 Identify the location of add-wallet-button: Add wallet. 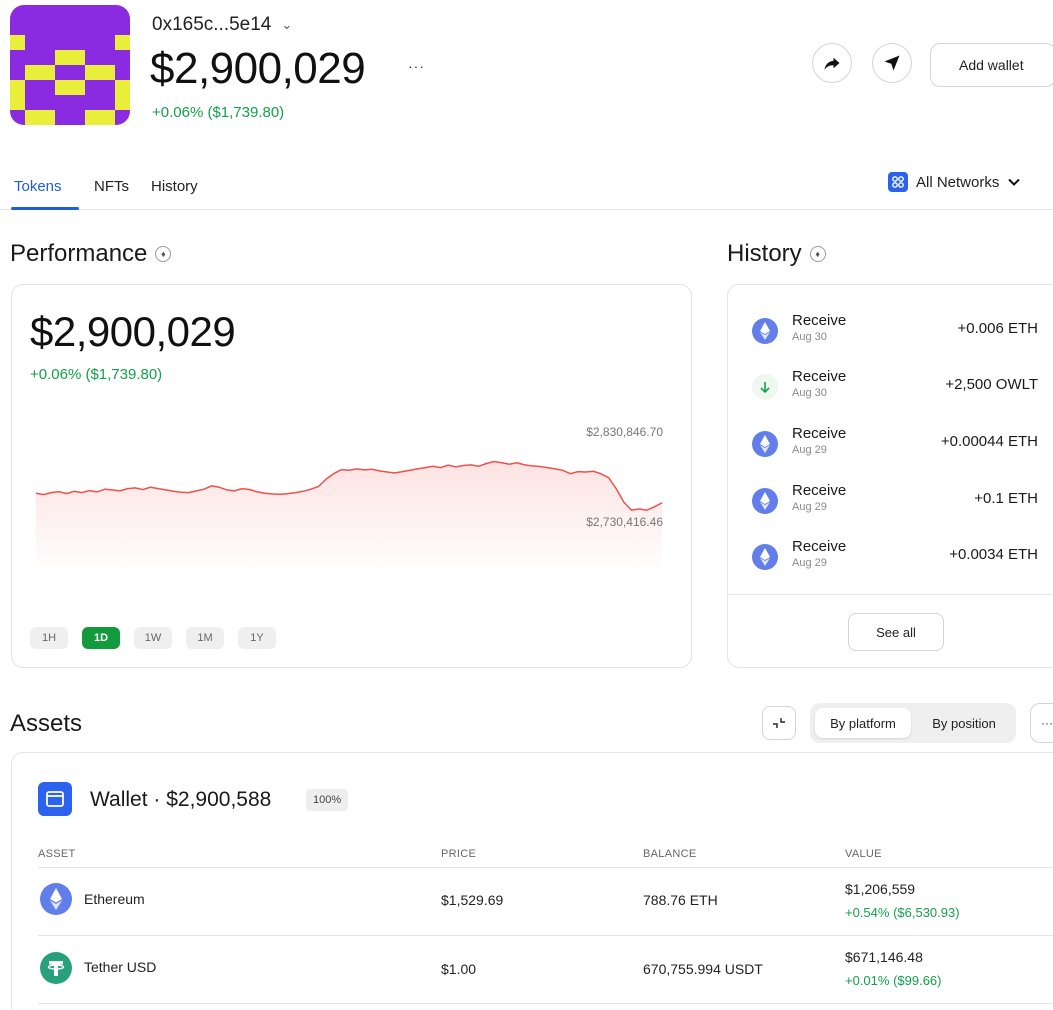
(991, 65).